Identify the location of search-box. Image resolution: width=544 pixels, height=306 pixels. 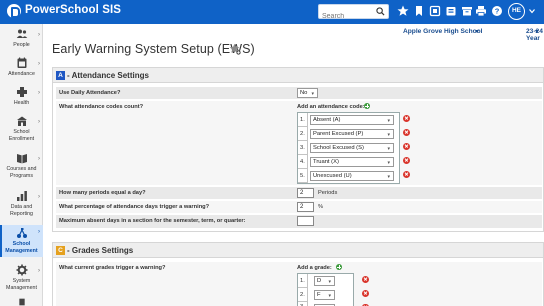
(353, 13).